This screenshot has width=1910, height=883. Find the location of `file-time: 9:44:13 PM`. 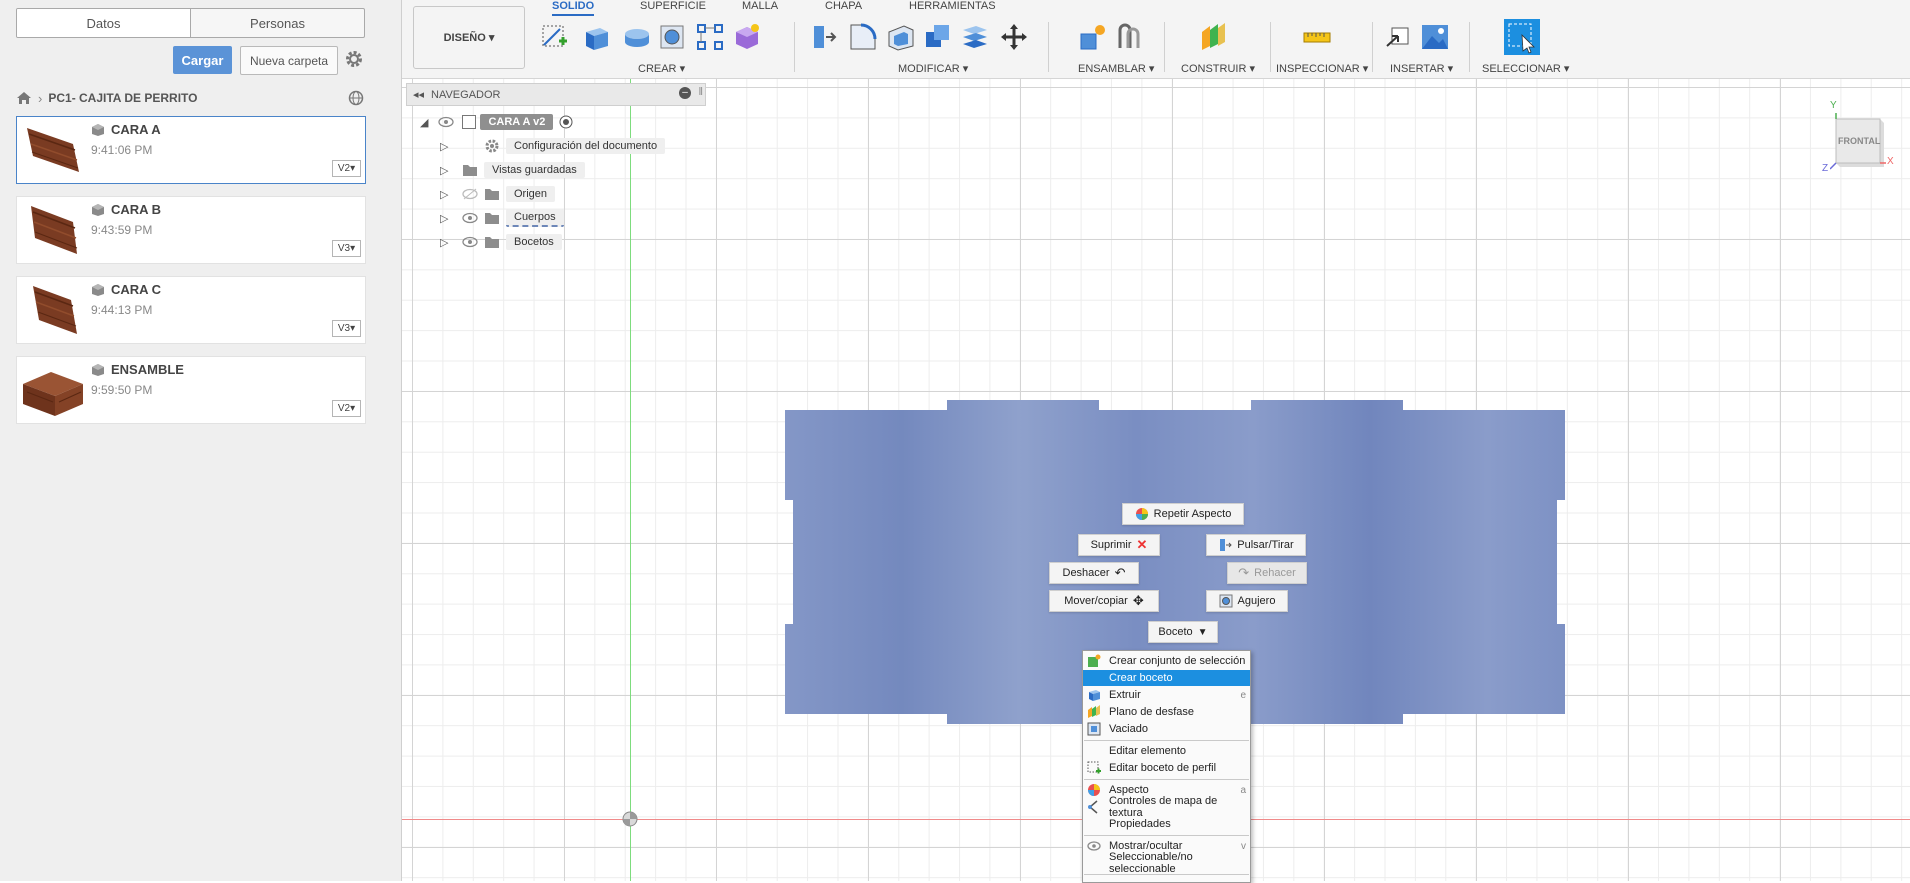

file-time: 9:44:13 PM is located at coordinates (122, 310).